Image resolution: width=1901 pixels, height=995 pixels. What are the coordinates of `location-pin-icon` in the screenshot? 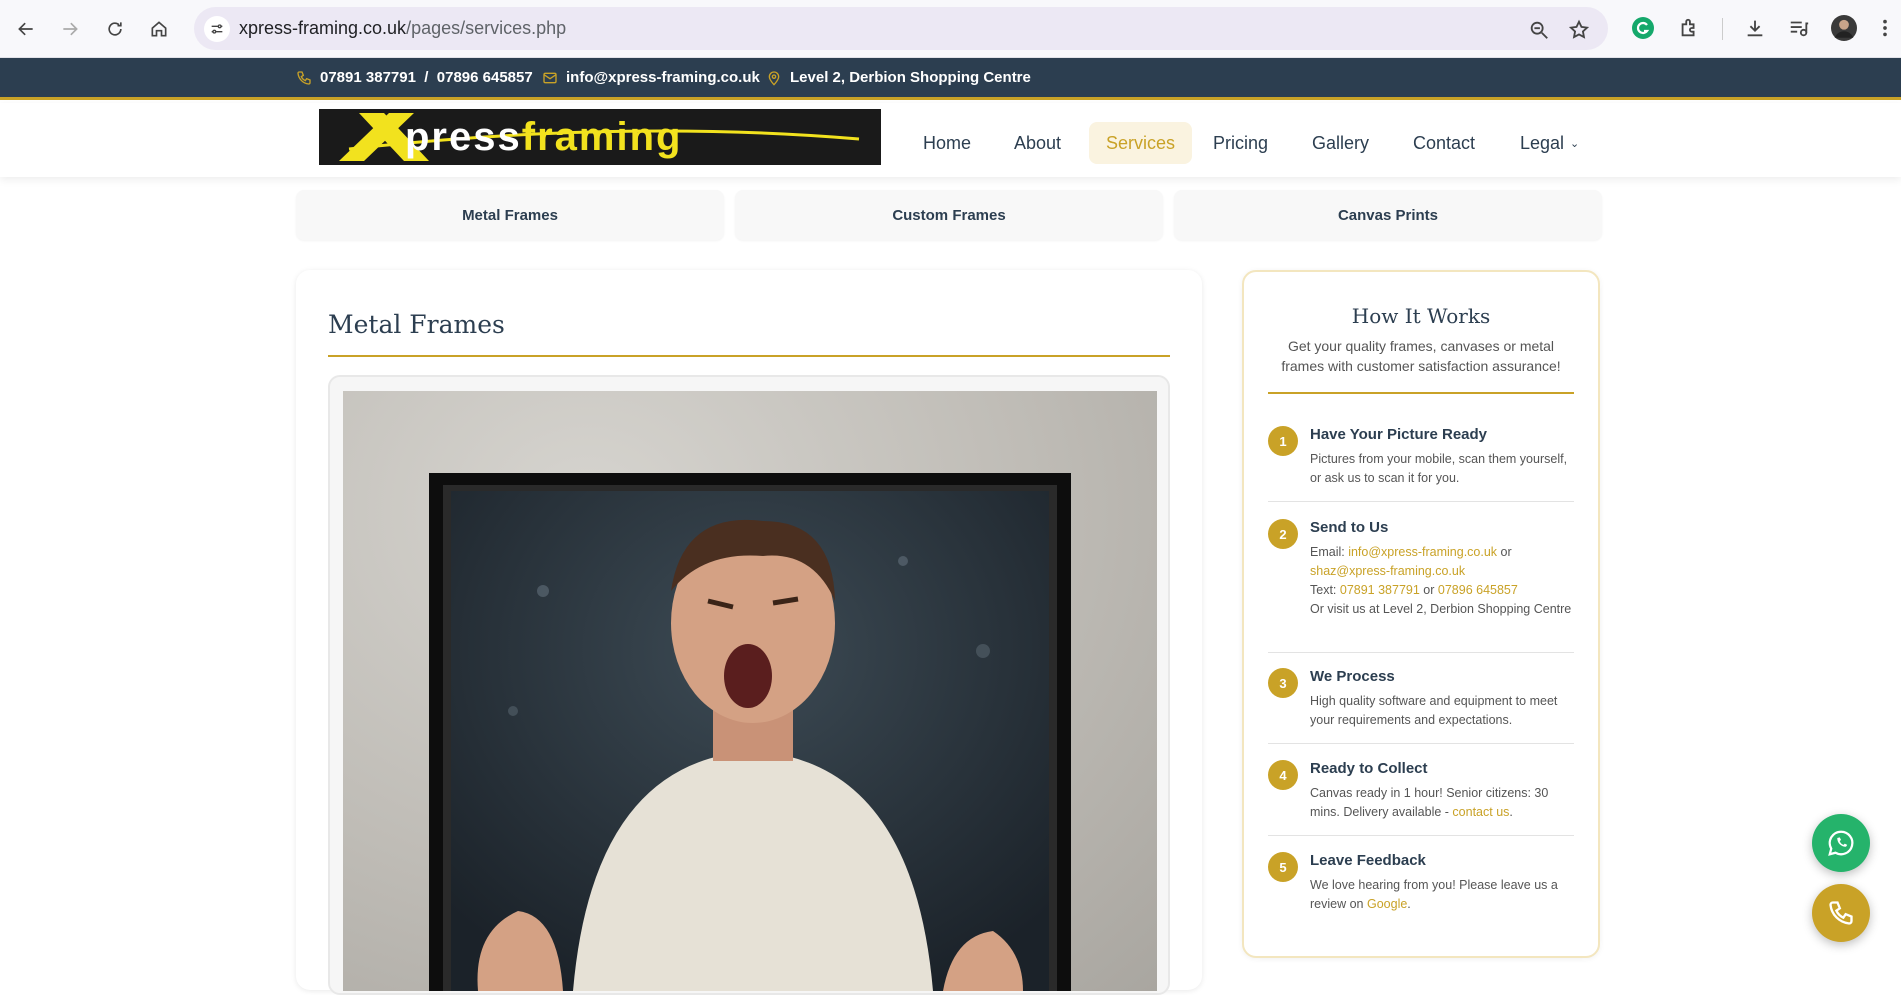 It's located at (774, 78).